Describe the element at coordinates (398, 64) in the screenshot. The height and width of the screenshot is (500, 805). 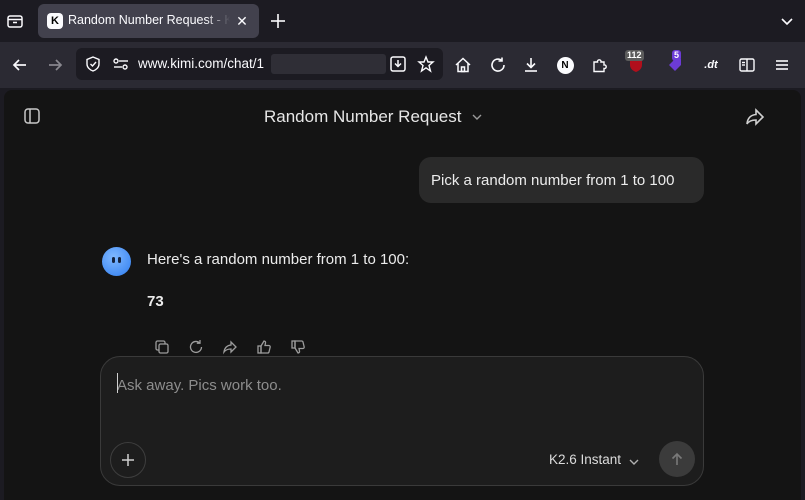
I see `save-page-icon` at that location.